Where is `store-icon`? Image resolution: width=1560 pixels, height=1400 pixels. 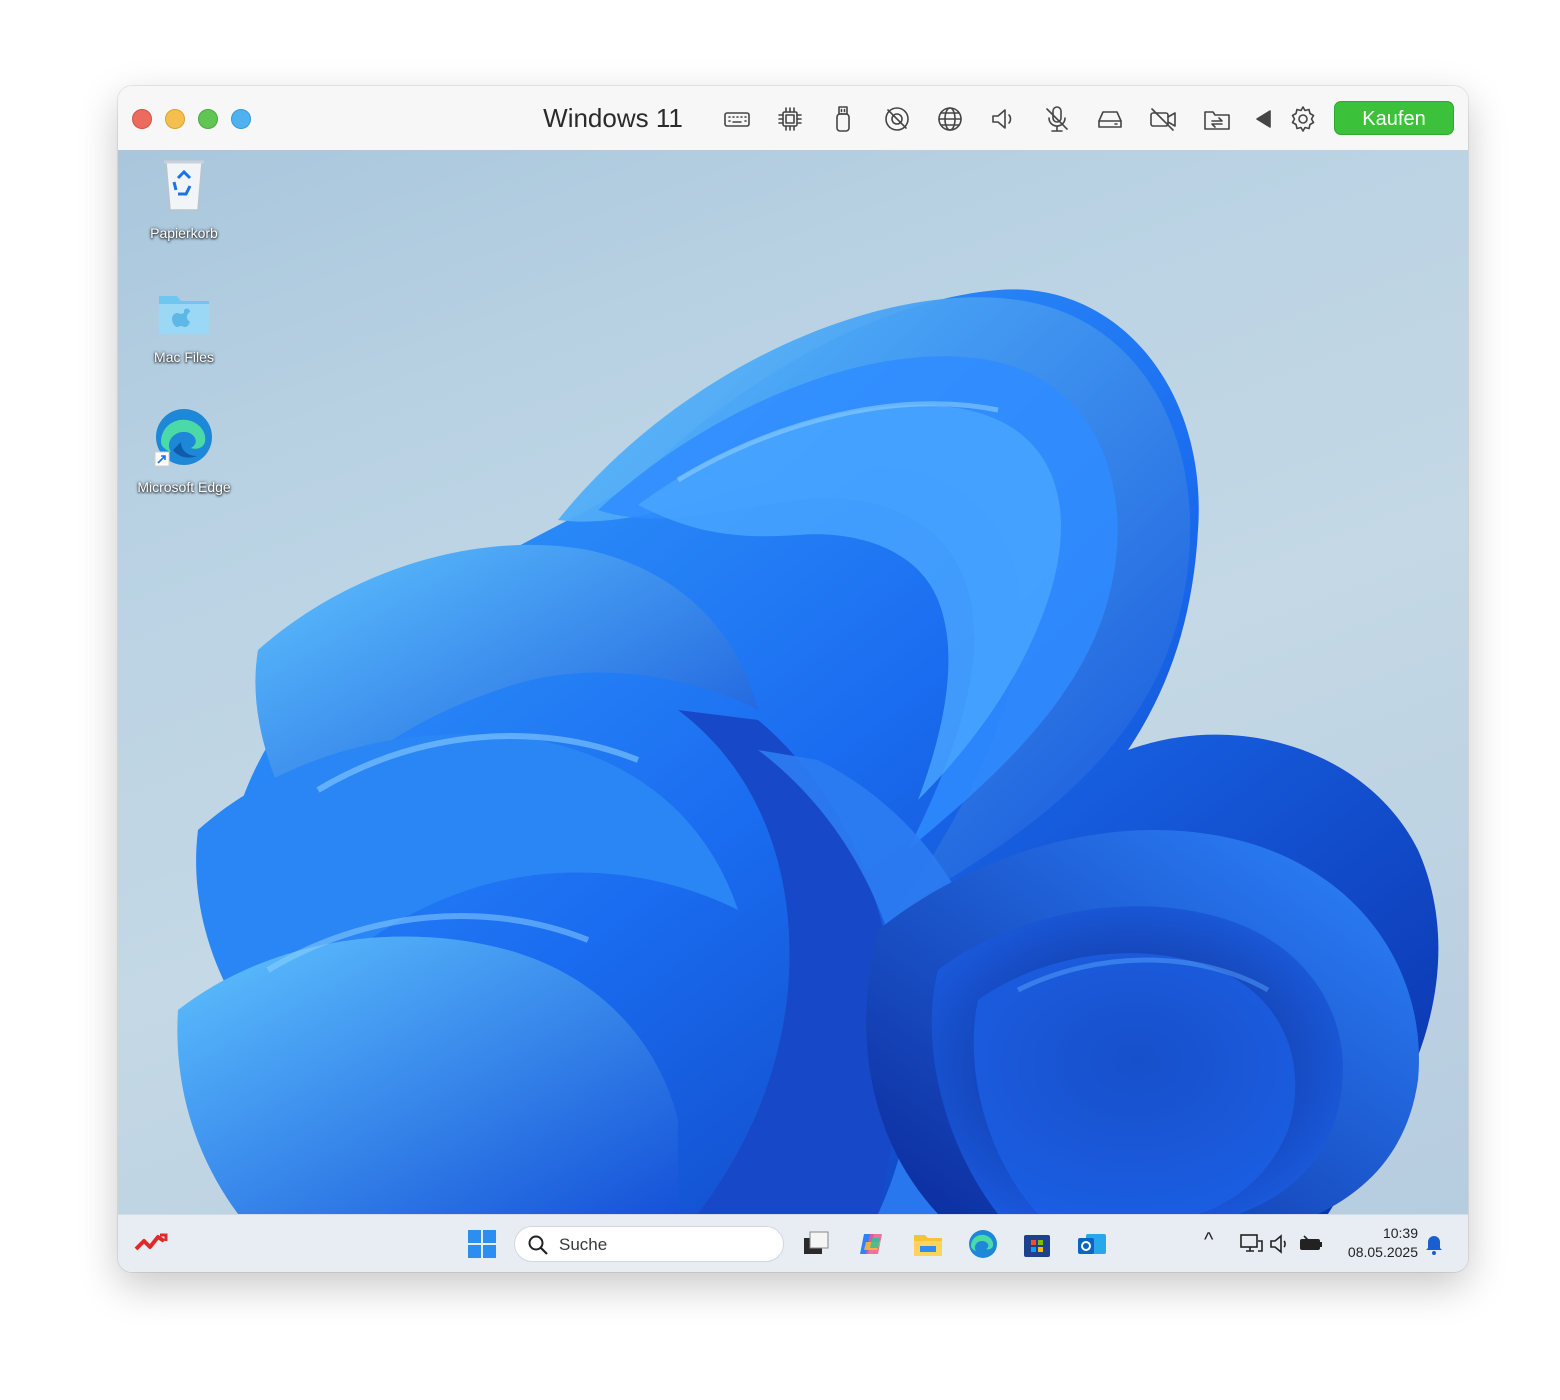 store-icon is located at coordinates (1037, 1244).